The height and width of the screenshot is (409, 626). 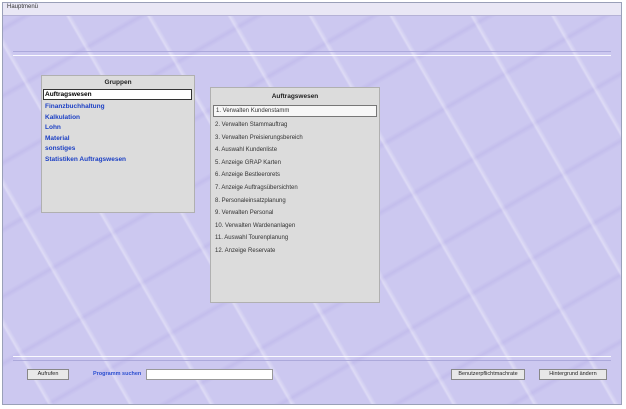 What do you see at coordinates (488, 374) in the screenshot?
I see `user-settings-button: Benutzerpflichtmachrate` at bounding box center [488, 374].